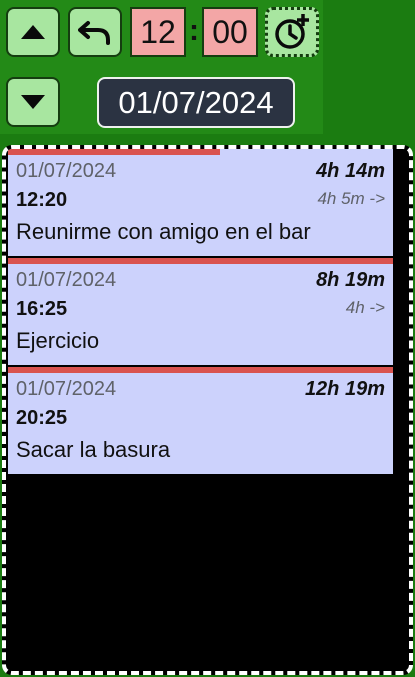 The image size is (415, 677). I want to click on triangle-up-icon, so click(33, 32).